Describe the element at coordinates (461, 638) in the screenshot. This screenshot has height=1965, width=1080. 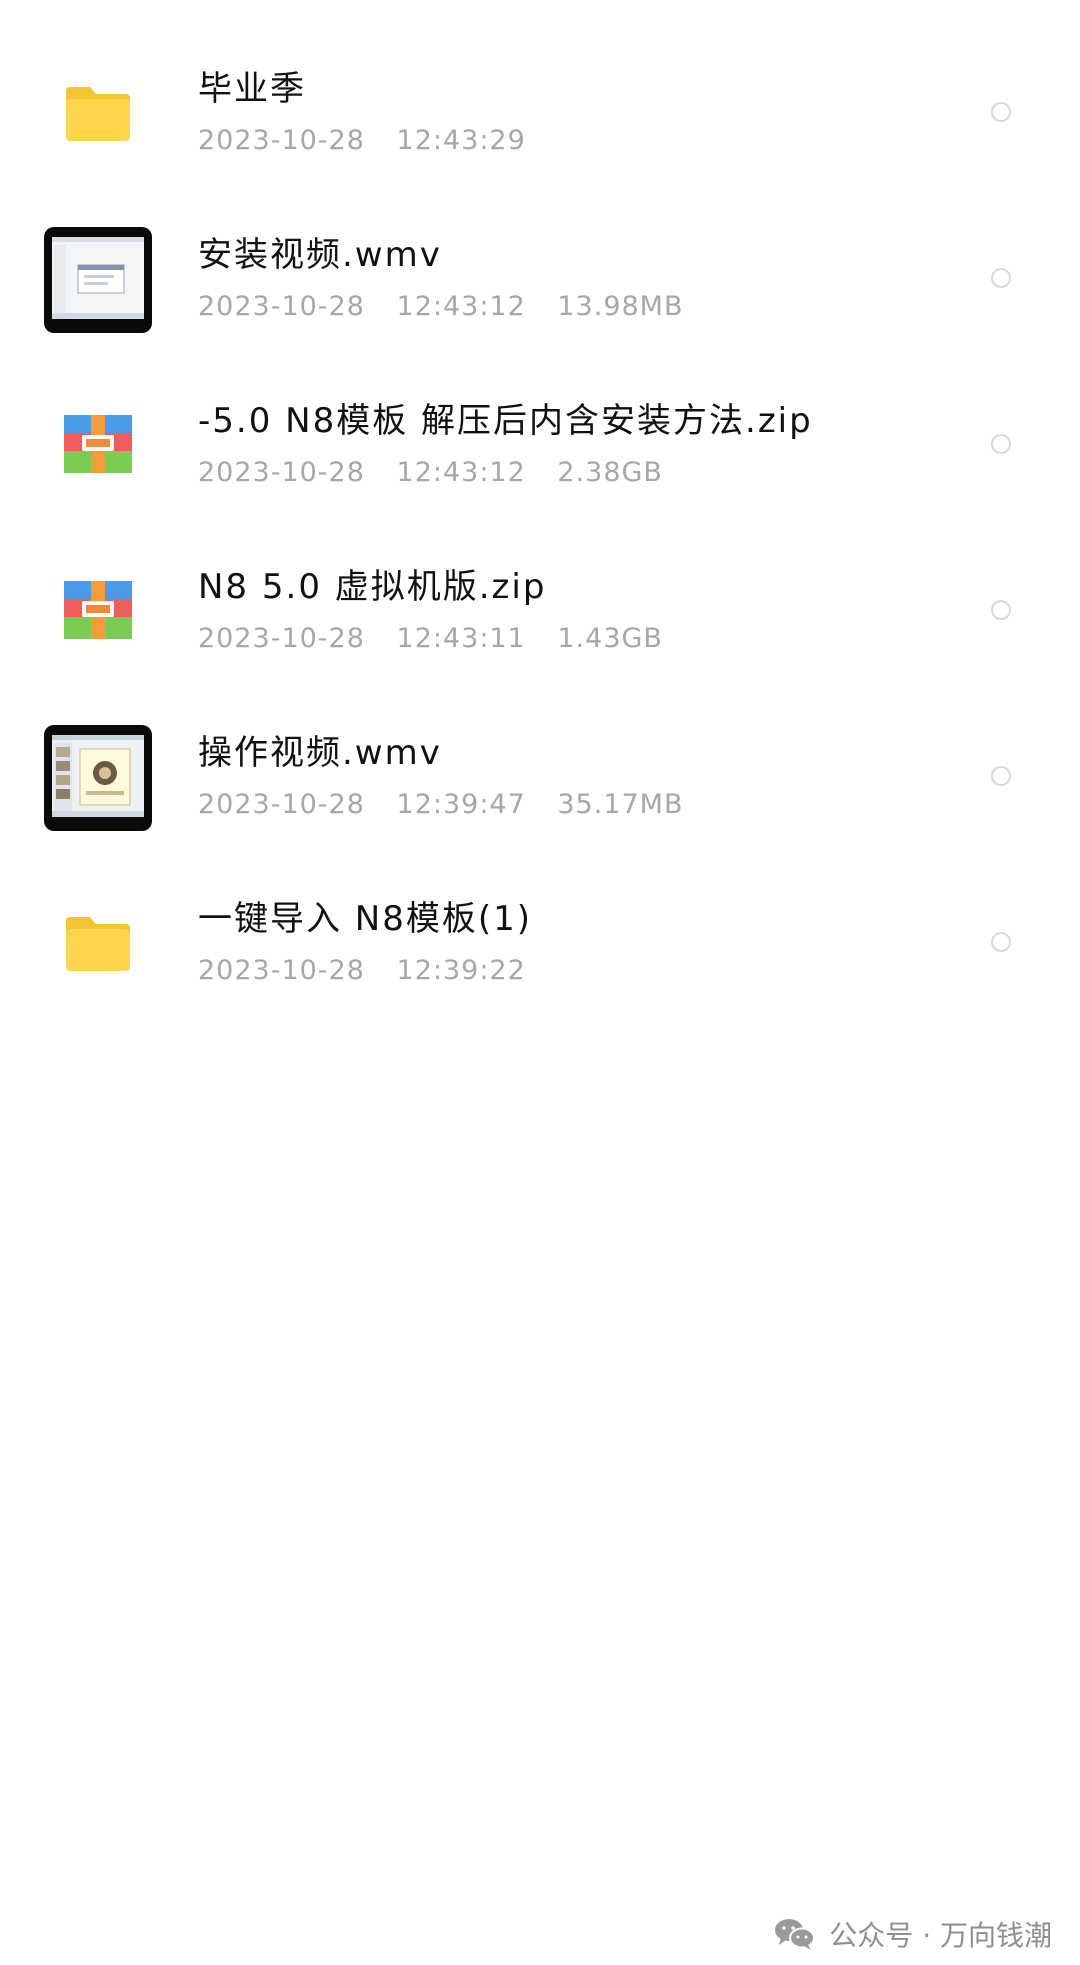
I see `file-time: 12:43:11` at that location.